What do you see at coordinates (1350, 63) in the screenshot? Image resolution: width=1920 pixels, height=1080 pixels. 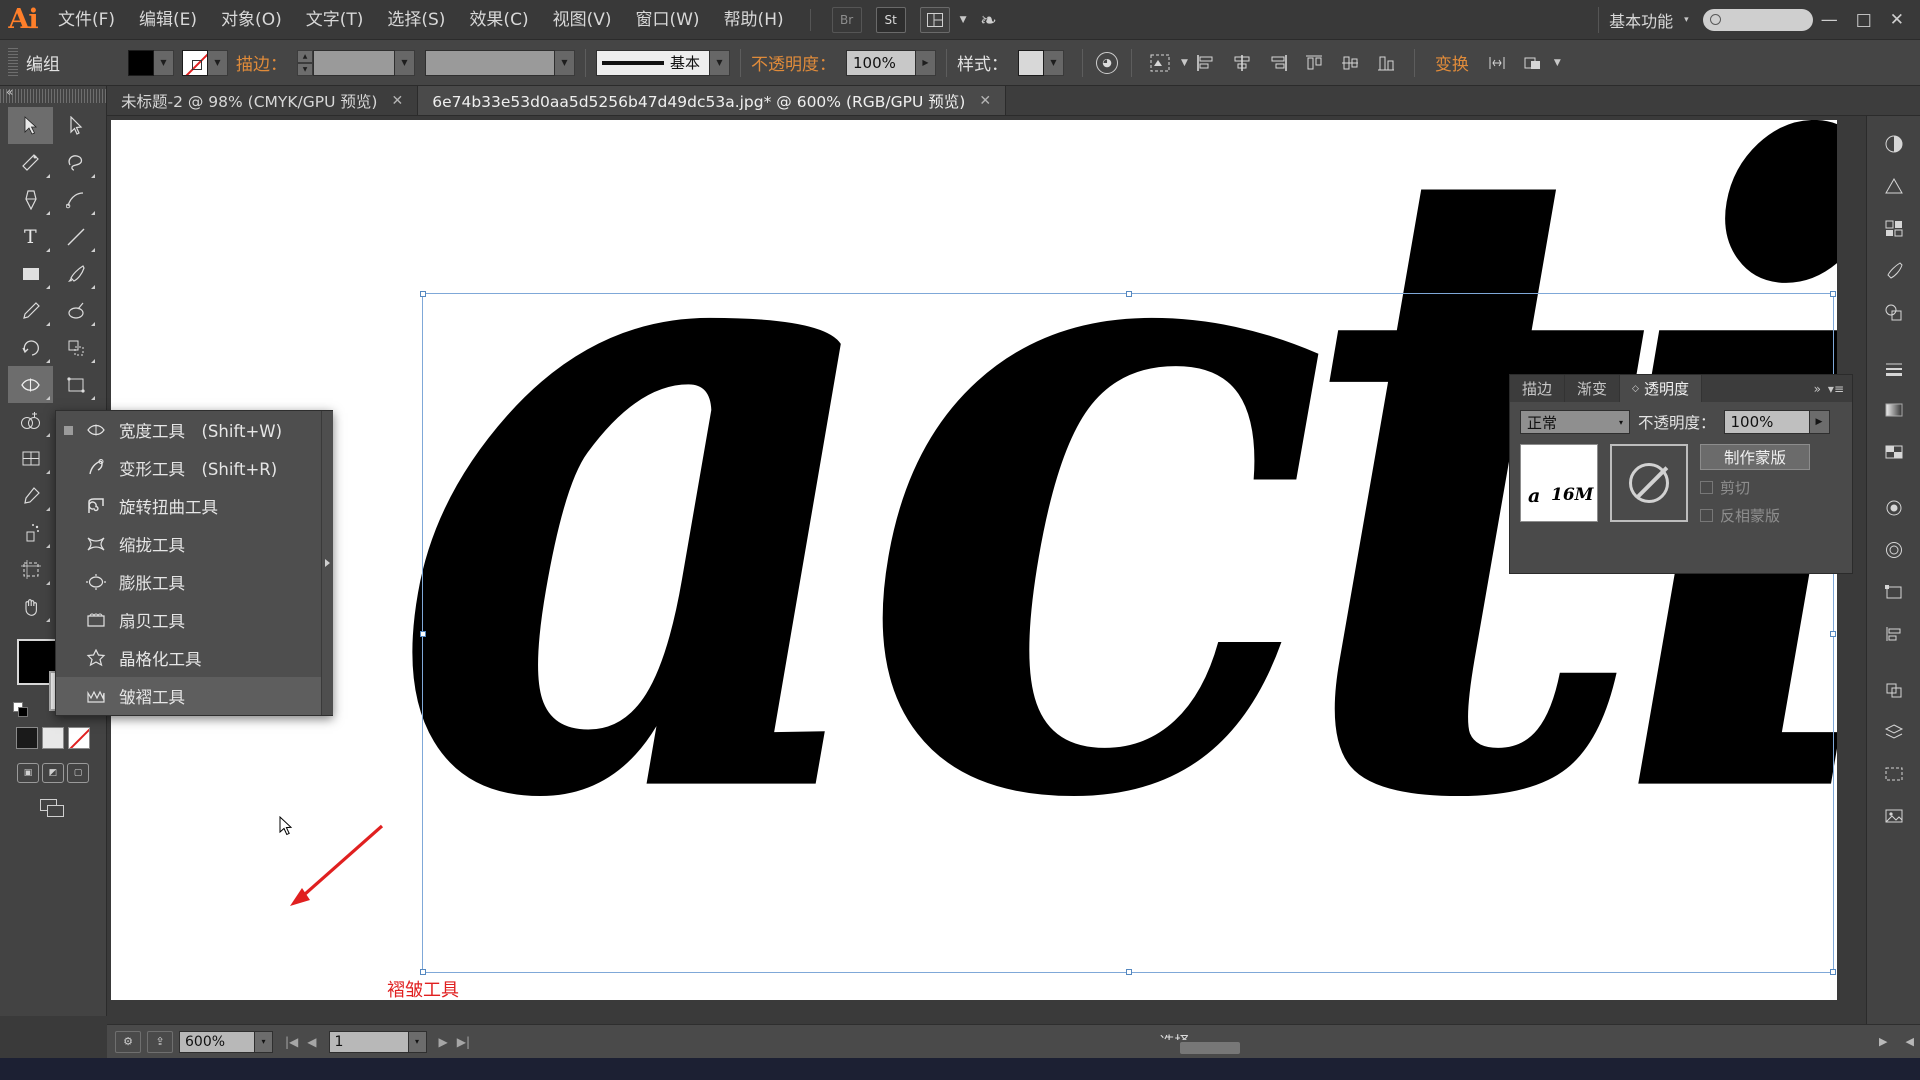 I see `distribute-center-icon` at bounding box center [1350, 63].